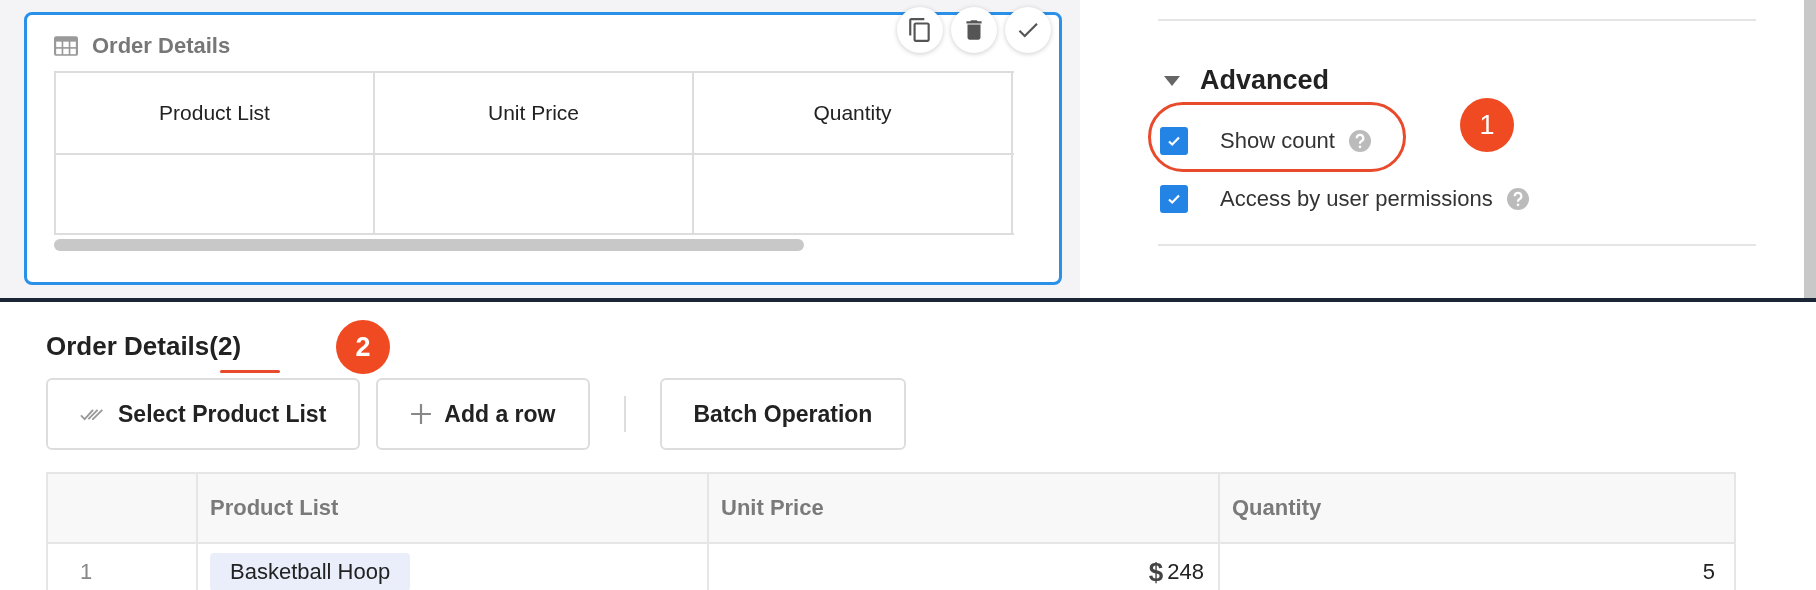  Describe the element at coordinates (783, 414) in the screenshot. I see `batch-button: Batch Operation` at that location.